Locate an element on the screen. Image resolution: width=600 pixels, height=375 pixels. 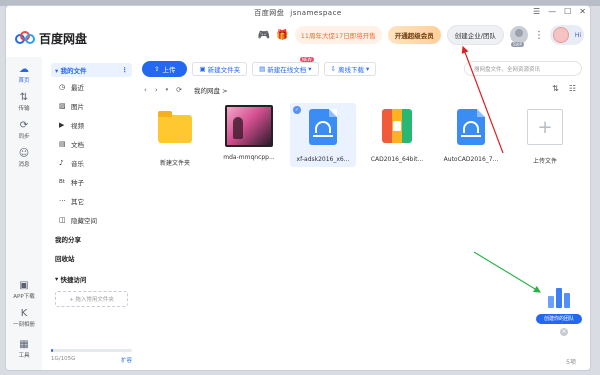
sidebar-my-files: ▾ 我的文件 ⋮ is located at coordinates (91, 70).